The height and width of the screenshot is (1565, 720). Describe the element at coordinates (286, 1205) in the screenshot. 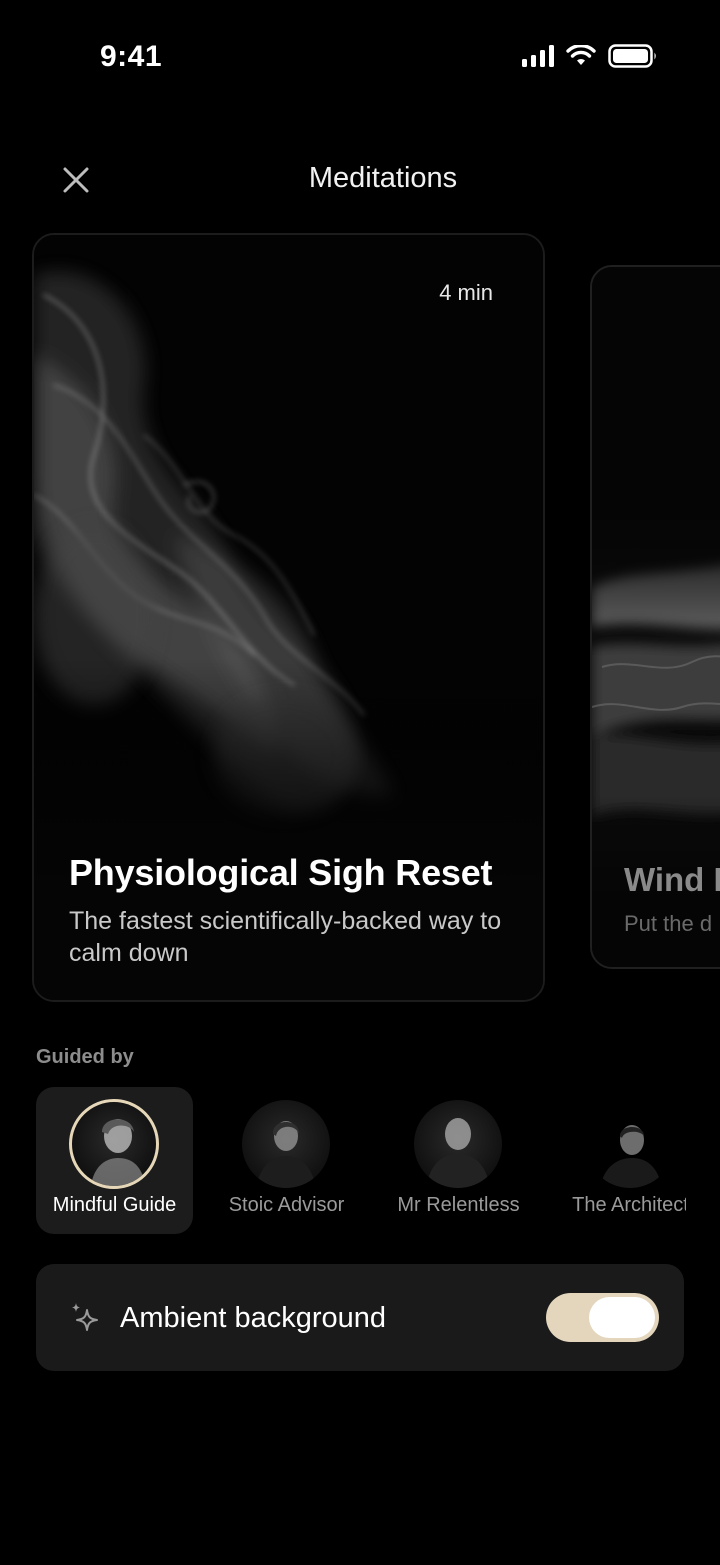

I see `guide-name: Stoic Advisor` at that location.